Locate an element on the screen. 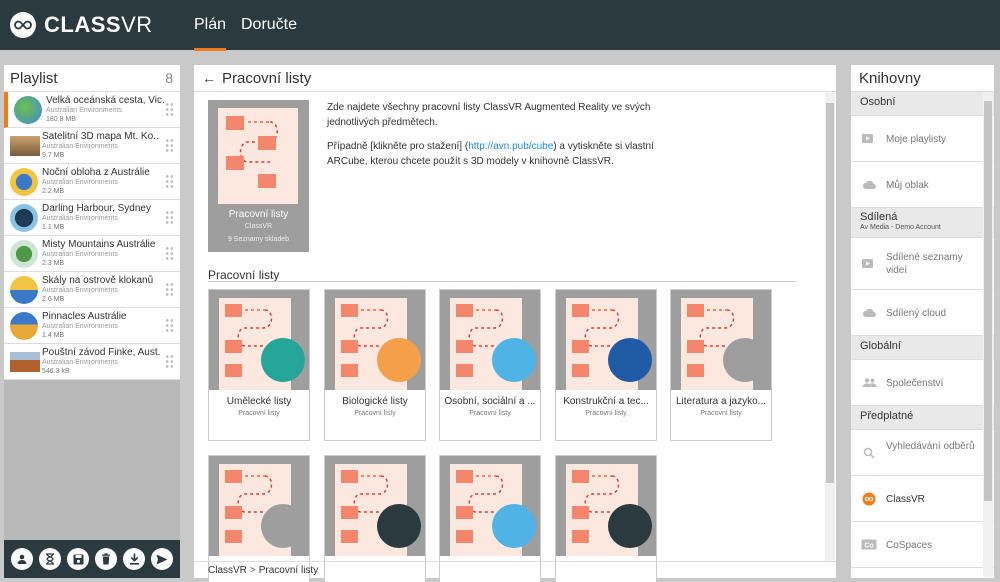 The width and height of the screenshot is (1000, 582). breadcrumb-current: Pracovní listy is located at coordinates (288, 570).